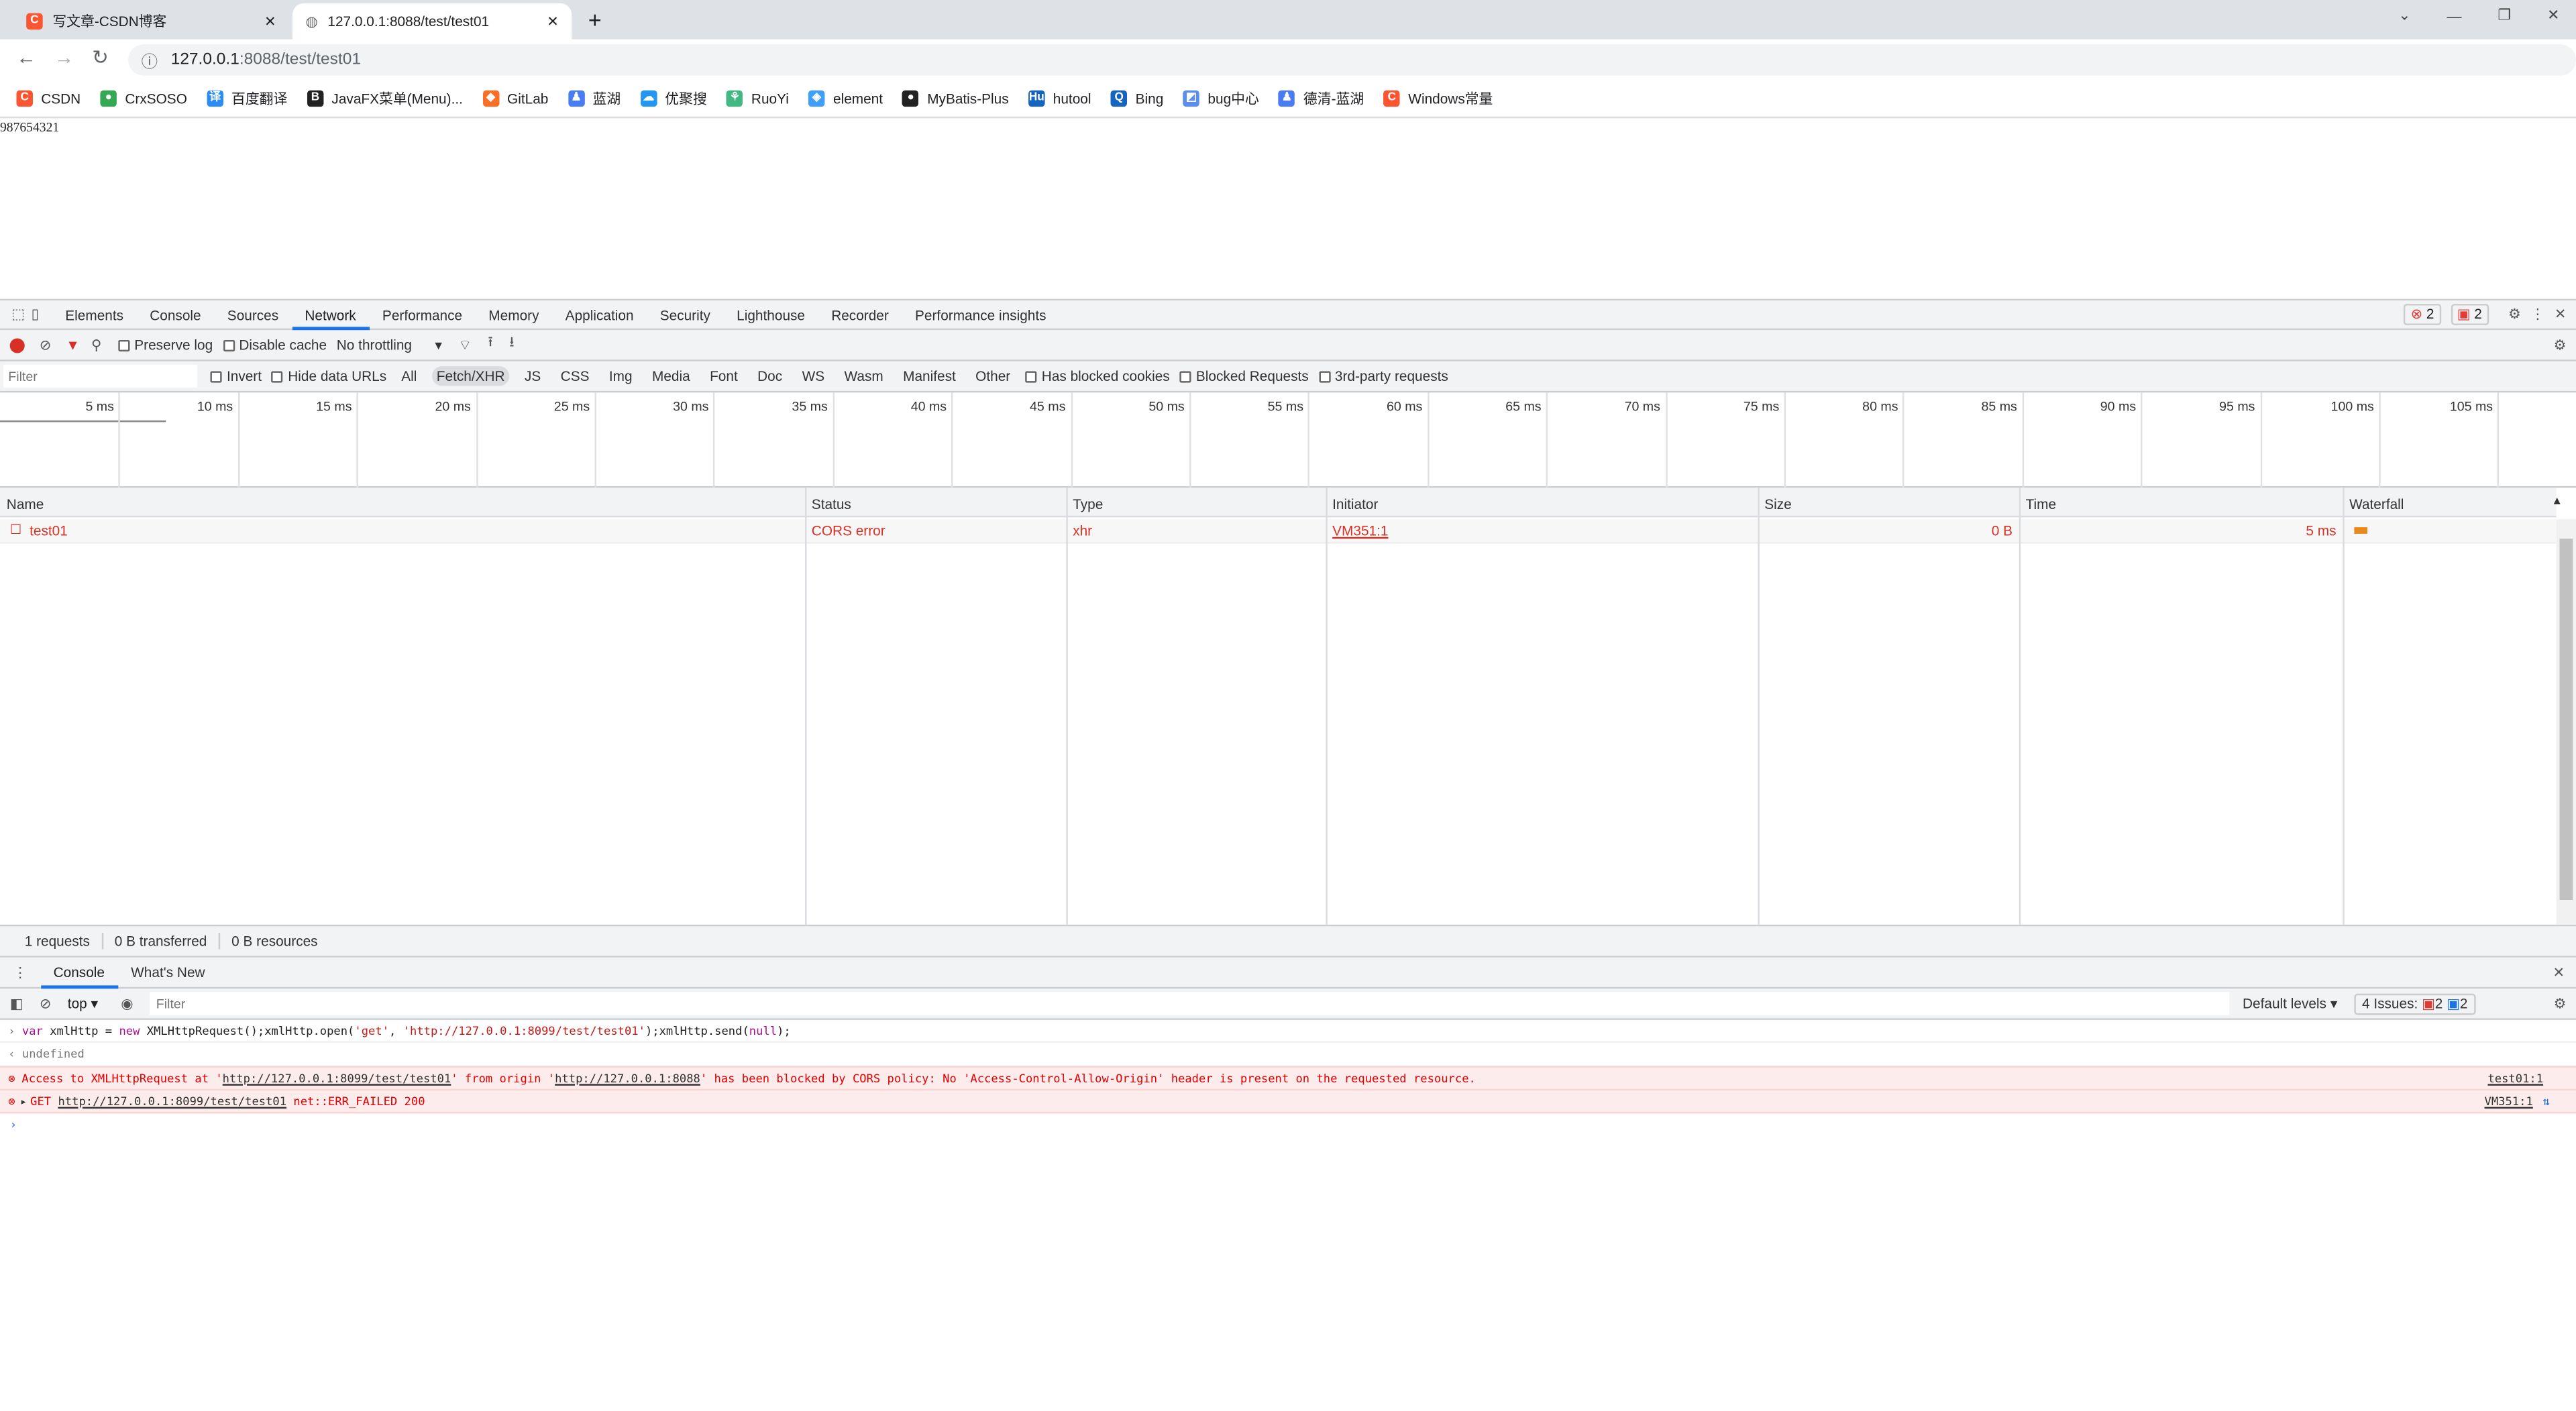 The image size is (2576, 1411). Describe the element at coordinates (831, 504) in the screenshot. I see `column-header-status: Status` at that location.